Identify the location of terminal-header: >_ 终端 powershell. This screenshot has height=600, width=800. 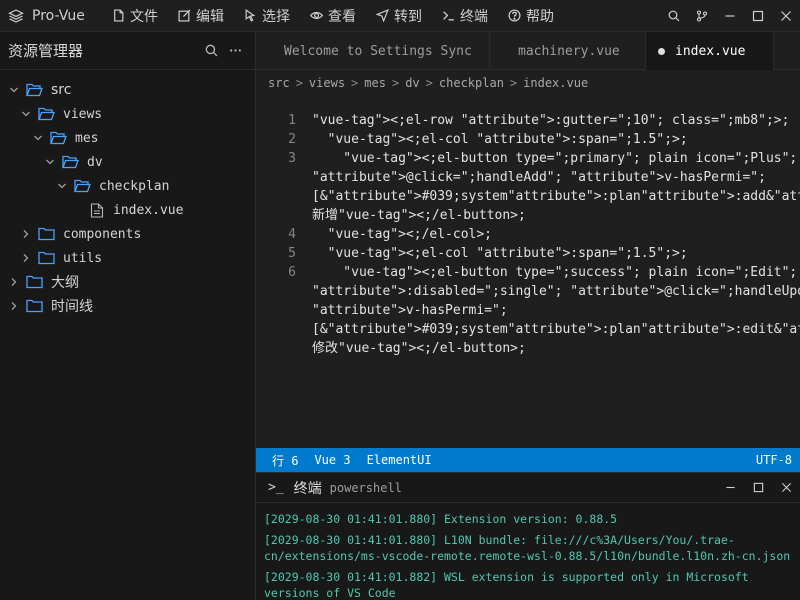
(528, 488).